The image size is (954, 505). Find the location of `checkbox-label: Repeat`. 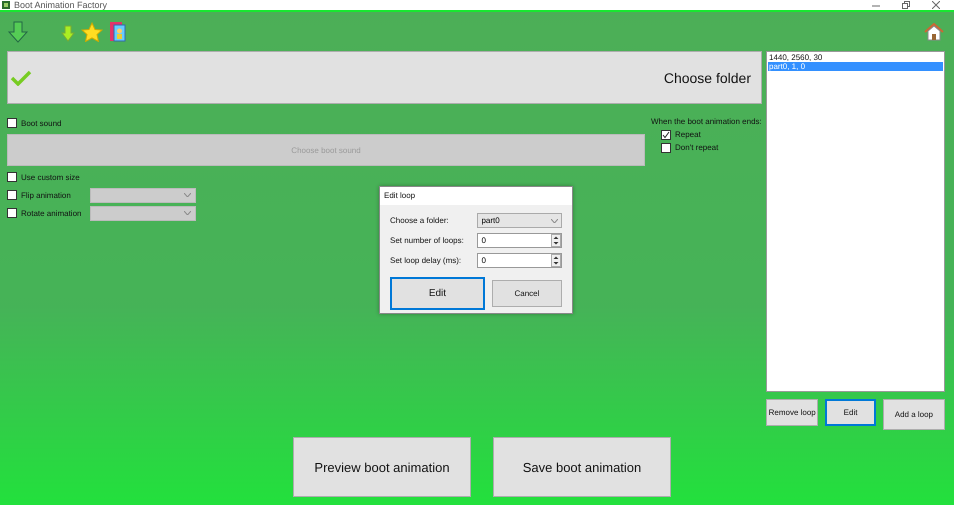

checkbox-label: Repeat is located at coordinates (688, 134).